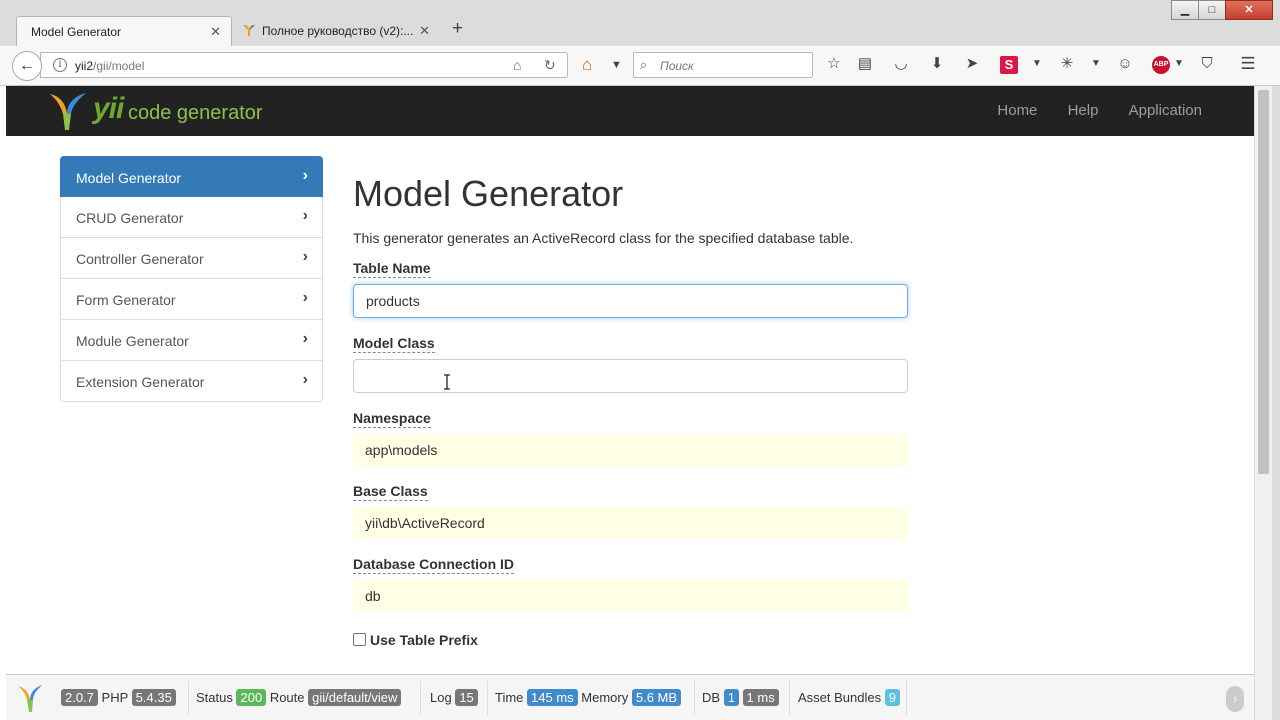  Describe the element at coordinates (840, 697) in the screenshot. I see `asset-bundles-label: Asset Bundles` at that location.